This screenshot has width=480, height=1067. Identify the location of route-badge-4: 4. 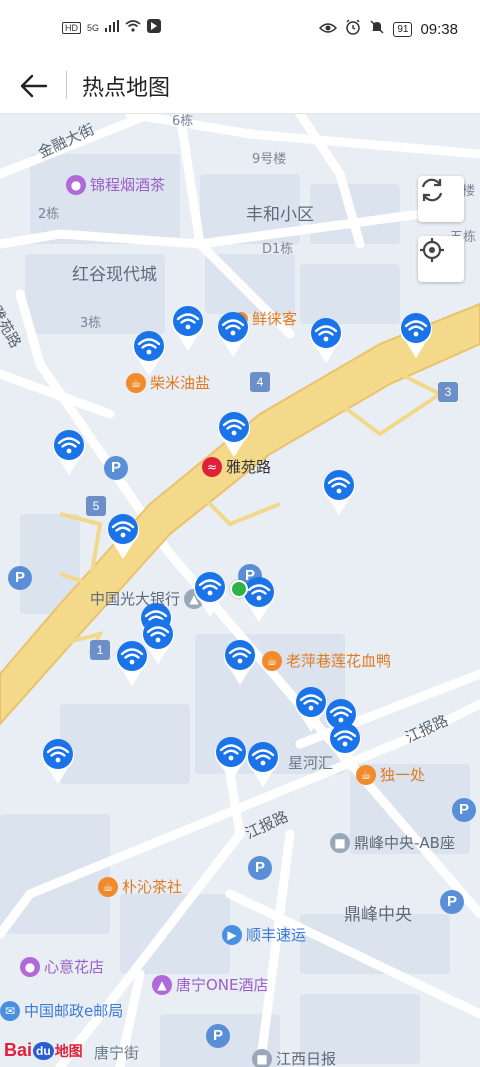
(260, 382).